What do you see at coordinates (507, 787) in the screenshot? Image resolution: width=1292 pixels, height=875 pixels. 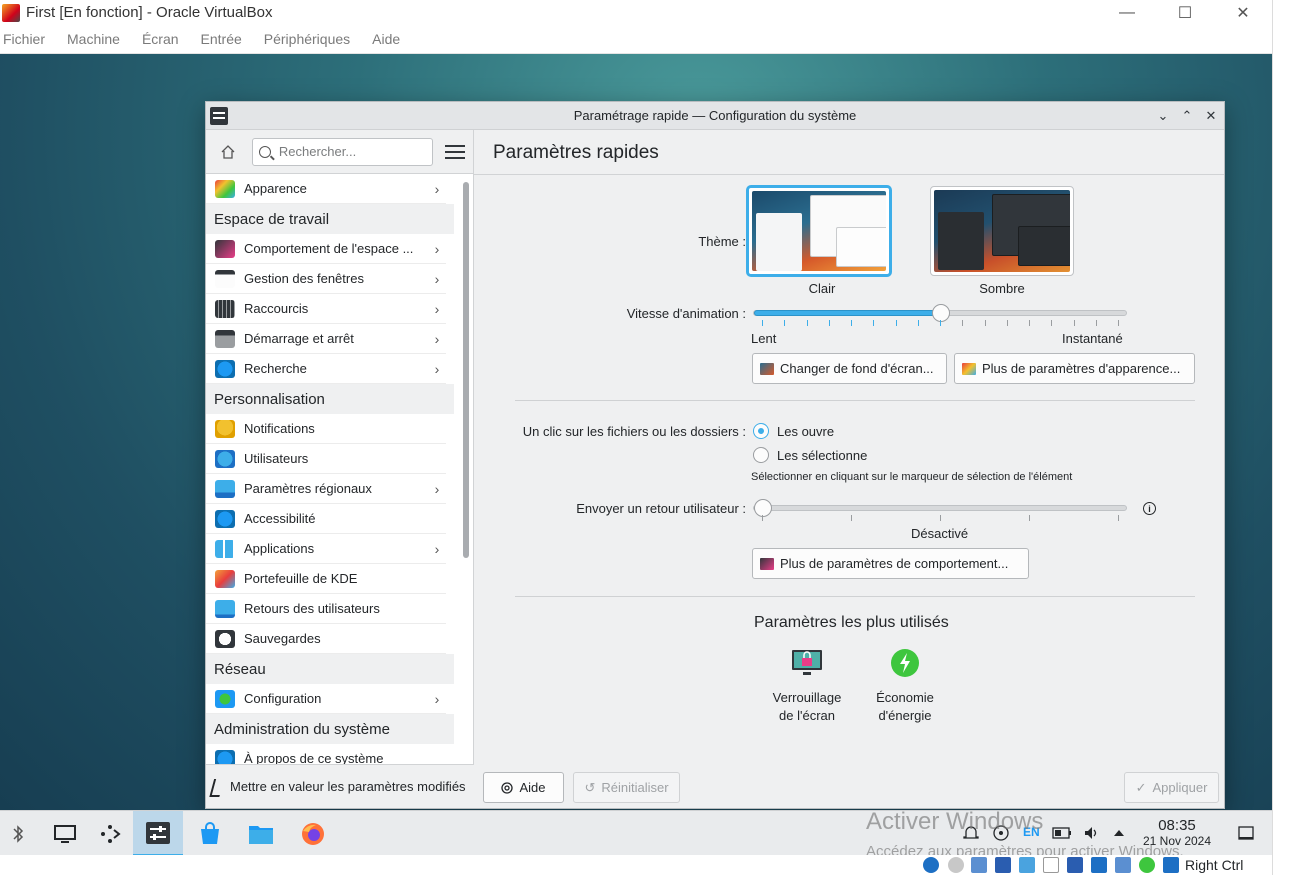 I see `help-icon` at bounding box center [507, 787].